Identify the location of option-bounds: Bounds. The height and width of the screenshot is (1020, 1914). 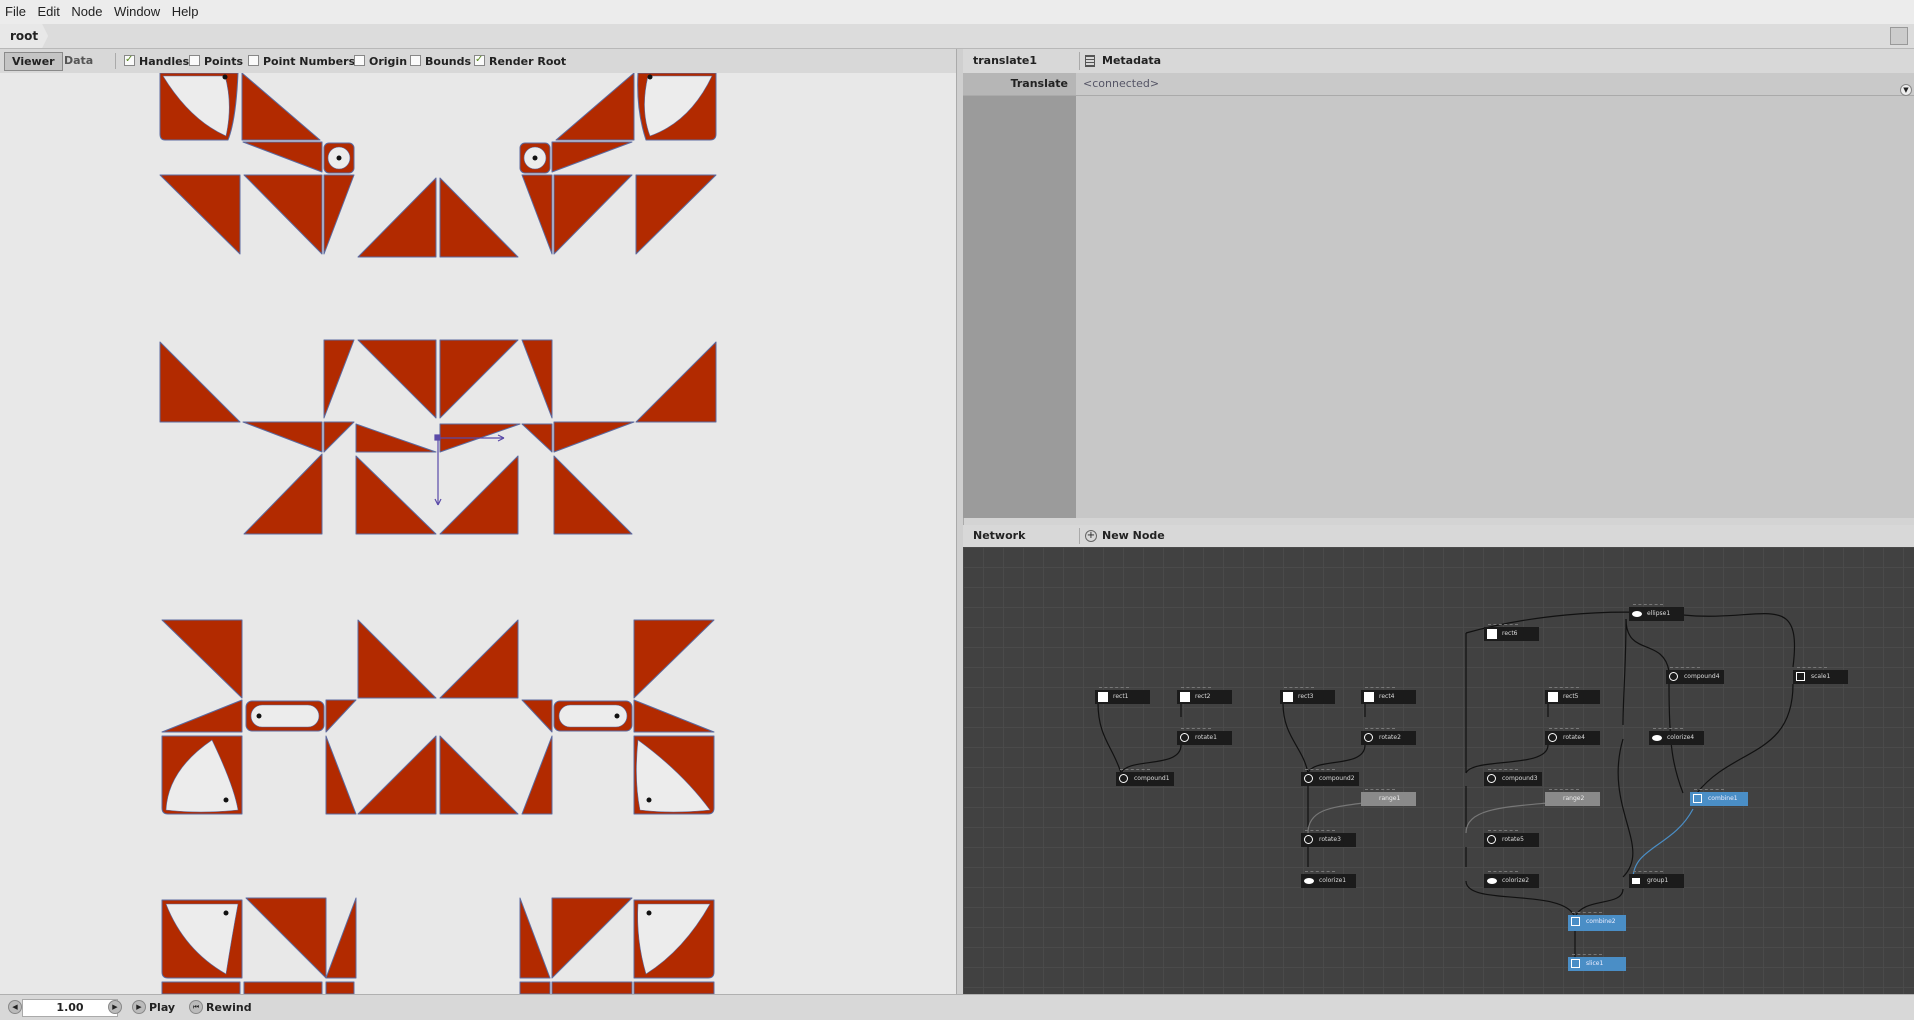
(440, 61).